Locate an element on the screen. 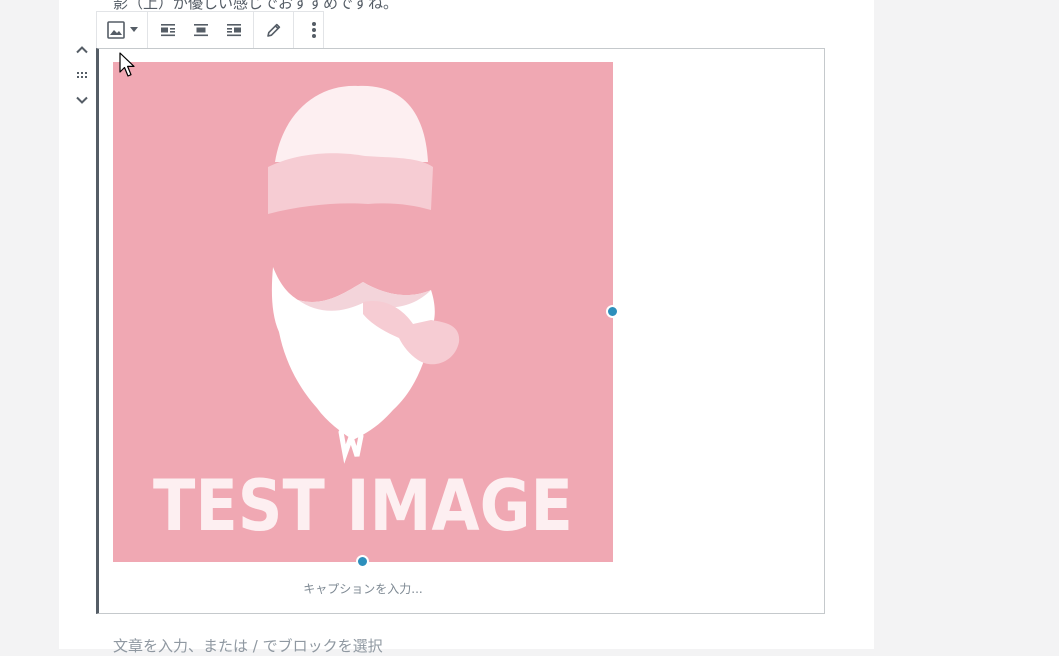 This screenshot has width=1059, height=656. chevron-down-icon is located at coordinates (82, 100).